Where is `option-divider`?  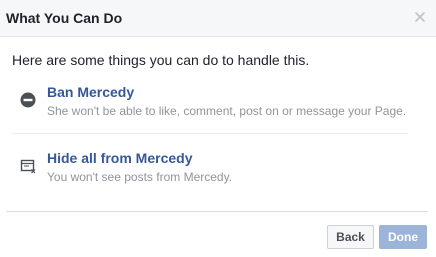
option-divider is located at coordinates (210, 133).